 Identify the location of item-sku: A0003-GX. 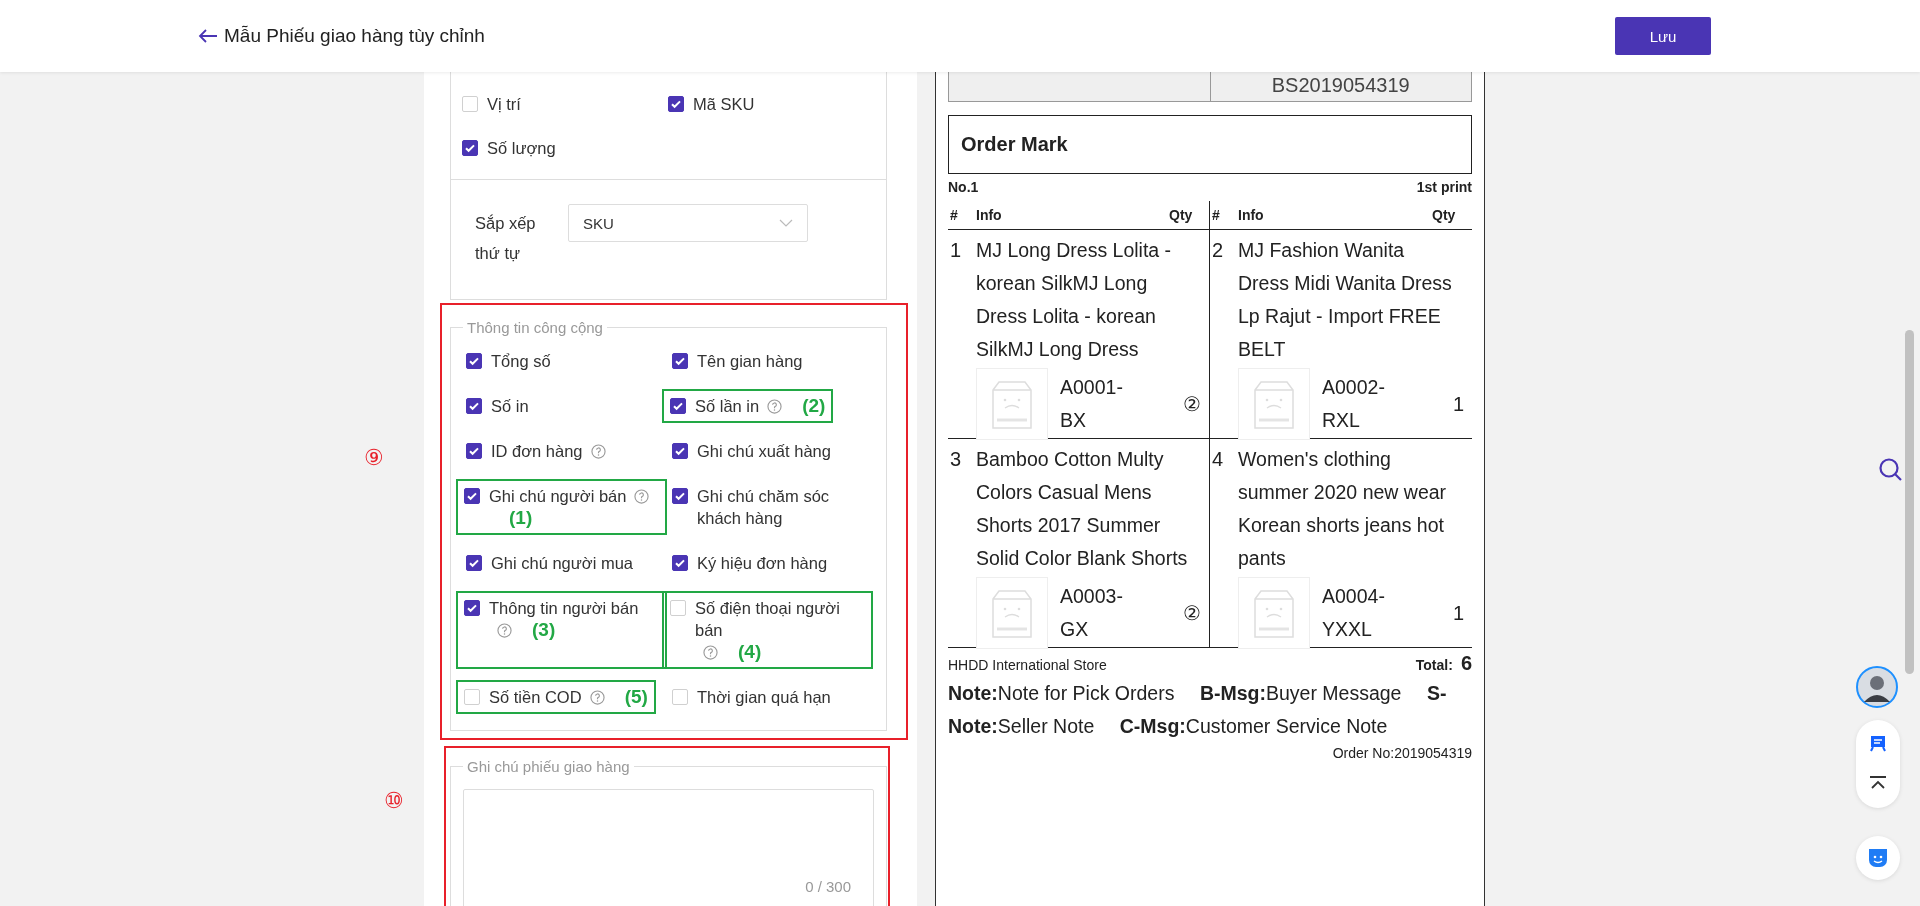
(1092, 613).